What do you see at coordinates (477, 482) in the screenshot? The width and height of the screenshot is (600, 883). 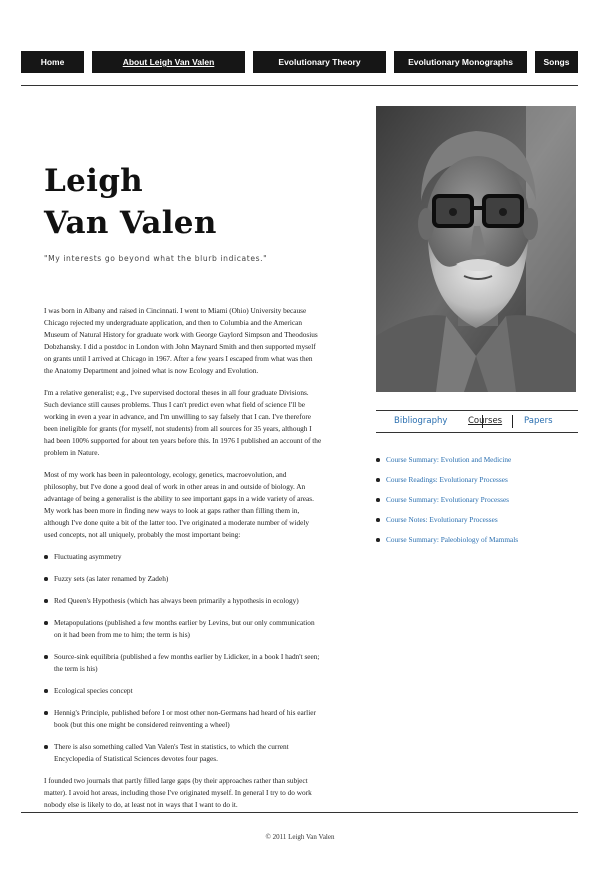 I see `course-link: Course Readings: Evolutionary Processes` at bounding box center [477, 482].